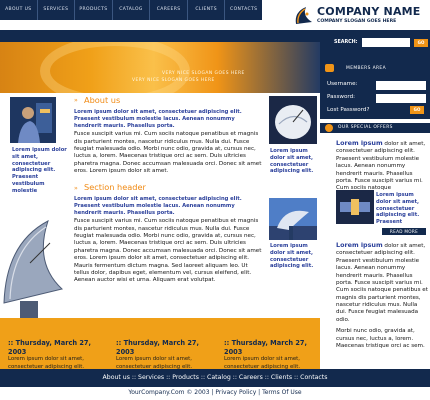 This screenshot has width=430, height=400. What do you see at coordinates (346, 42) in the screenshot?
I see `search-label: SEARCH:` at bounding box center [346, 42].